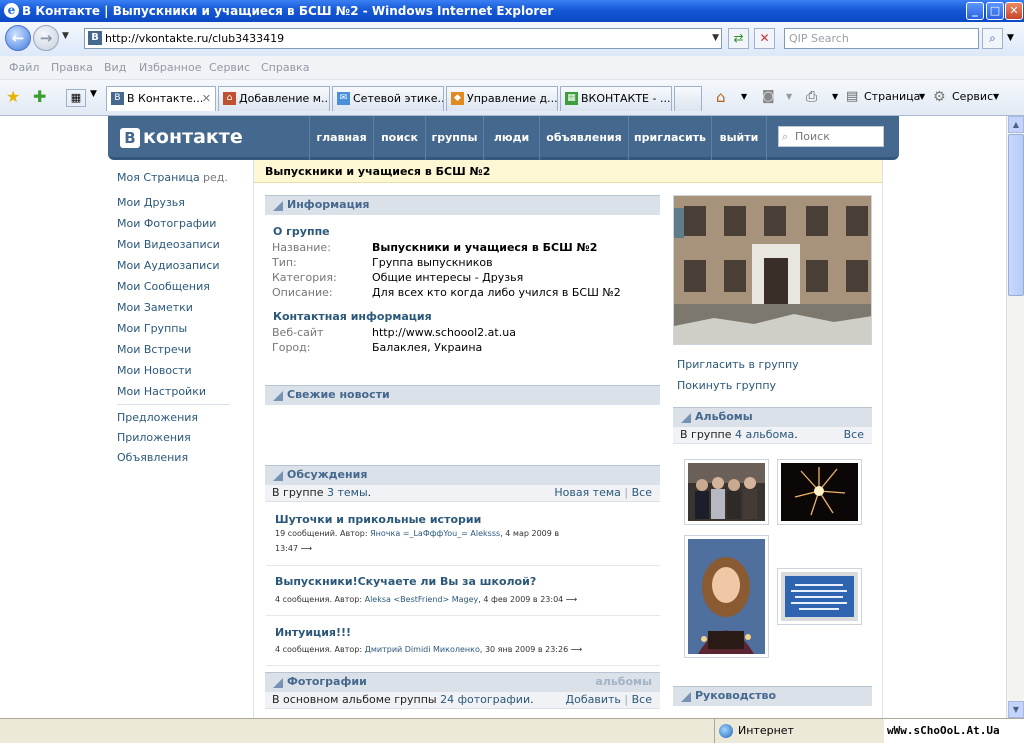 The width and height of the screenshot is (1024, 743). I want to click on leave-group-link: Покинуть группу, so click(726, 385).